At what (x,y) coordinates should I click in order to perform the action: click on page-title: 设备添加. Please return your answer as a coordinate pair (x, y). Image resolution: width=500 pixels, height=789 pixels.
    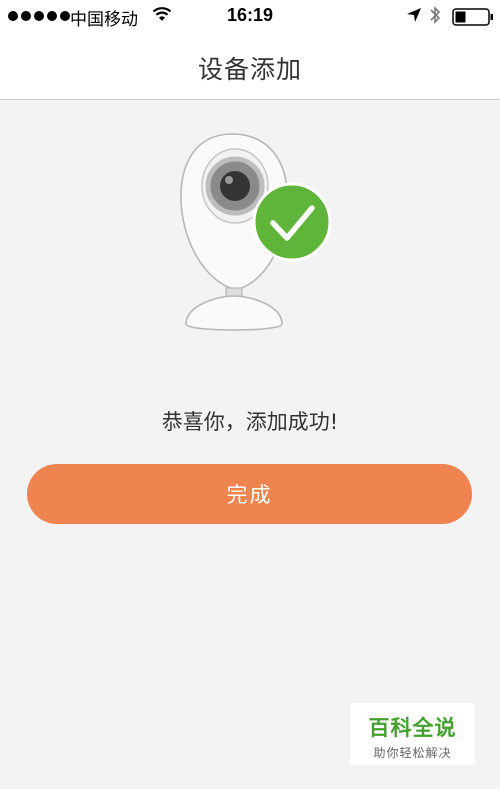
    Looking at the image, I should click on (249, 69).